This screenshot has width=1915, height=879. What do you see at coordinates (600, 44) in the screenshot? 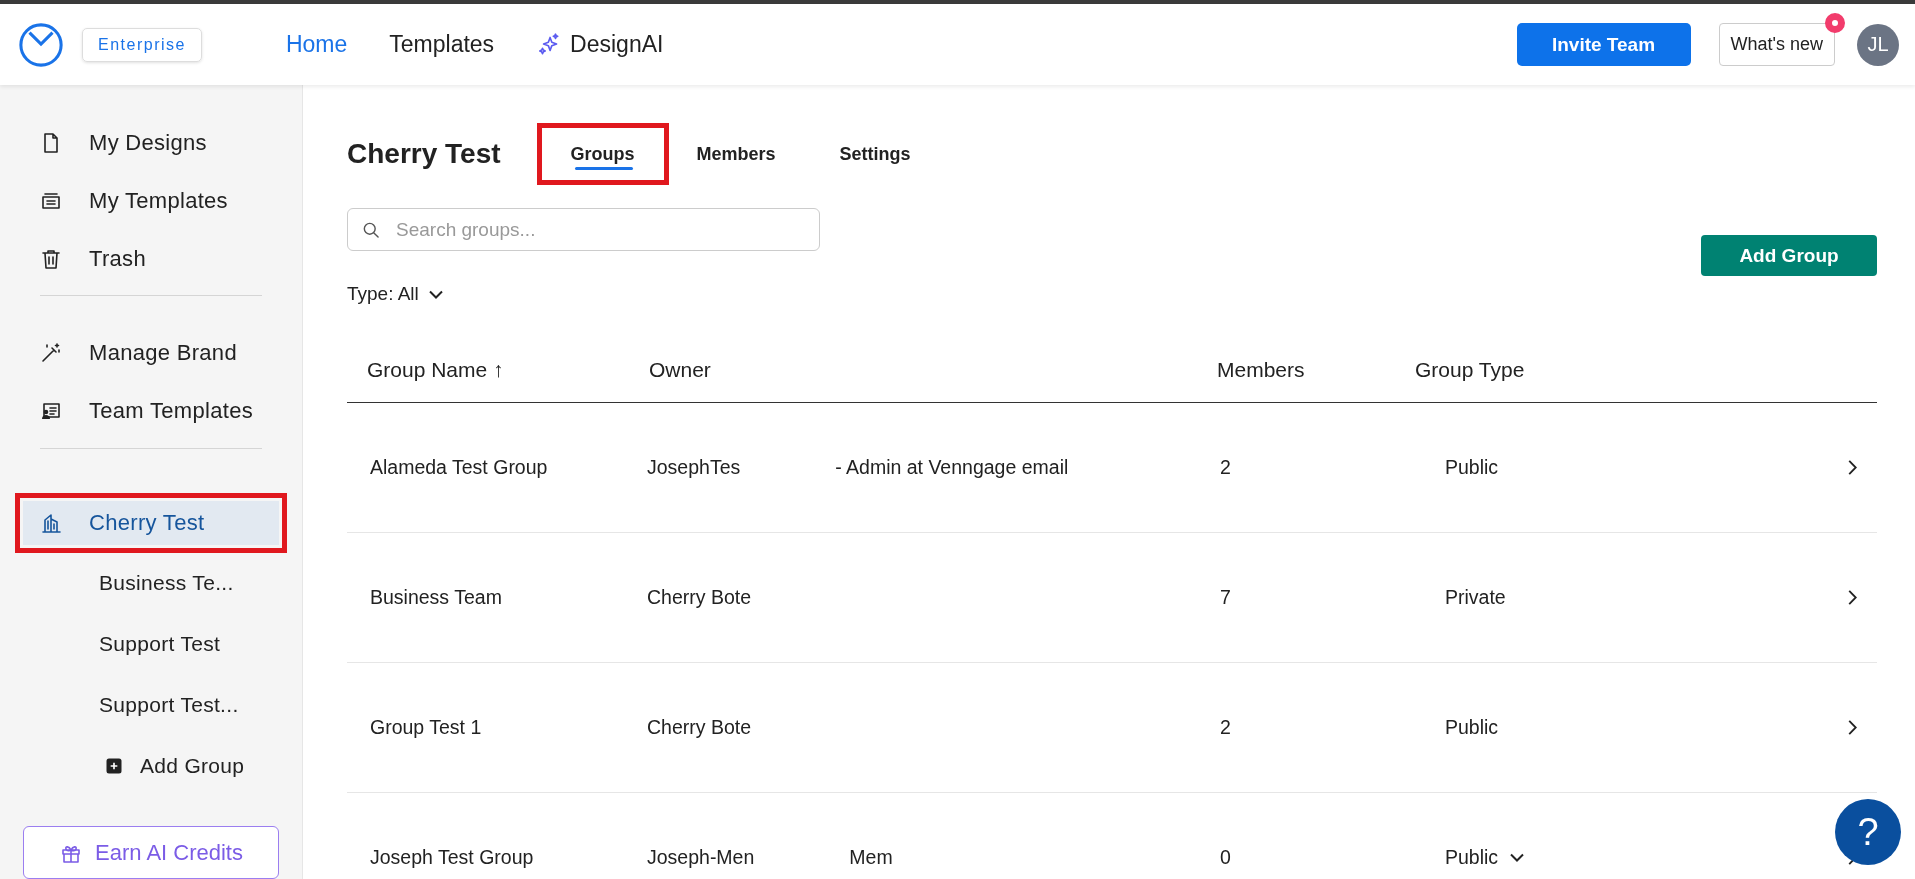
I see `nav-link: DesignAI` at bounding box center [600, 44].